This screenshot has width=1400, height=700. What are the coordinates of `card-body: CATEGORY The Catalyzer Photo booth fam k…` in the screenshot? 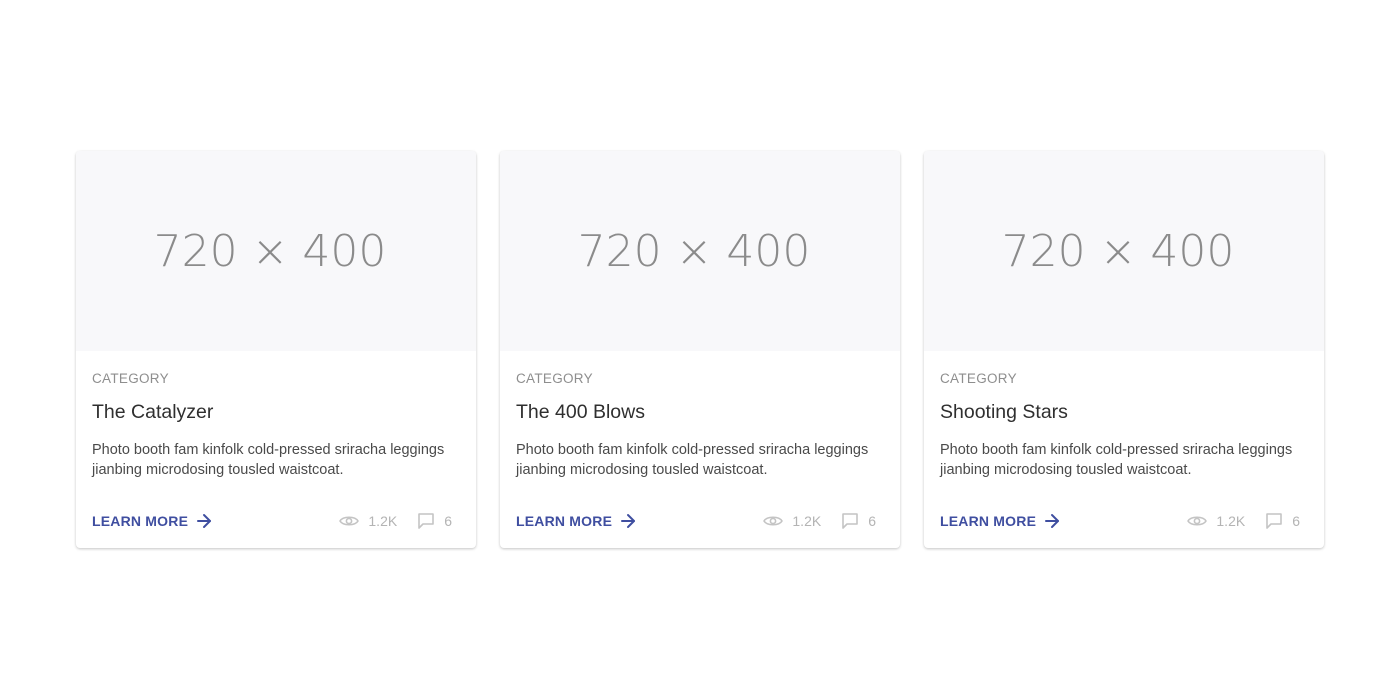 It's located at (276, 425).